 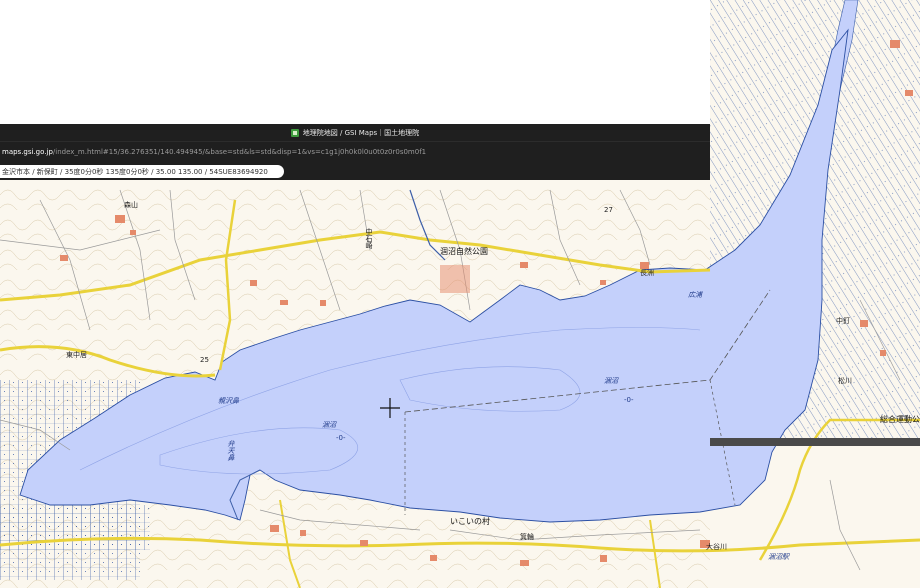 What do you see at coordinates (329, 425) in the screenshot?
I see `label-hinuma-center: 涸沼` at bounding box center [329, 425].